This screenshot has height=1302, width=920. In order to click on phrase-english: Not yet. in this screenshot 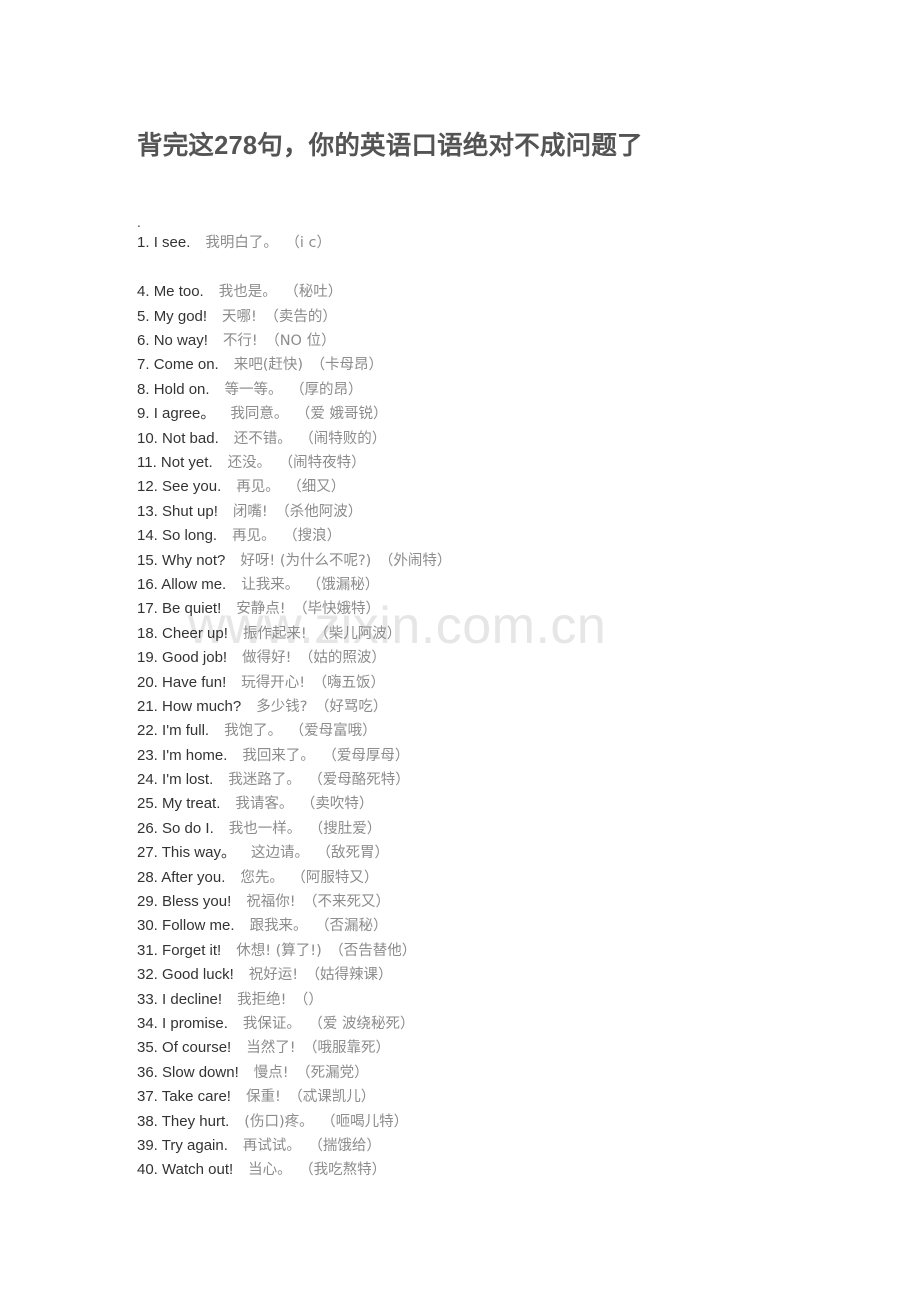, I will do `click(186, 462)`.